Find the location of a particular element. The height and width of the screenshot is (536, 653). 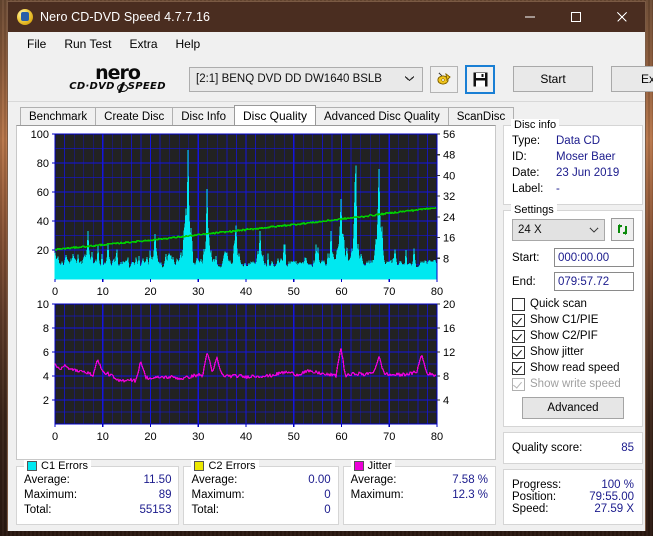

jitter-average-label: Average: is located at coordinates (373, 480).